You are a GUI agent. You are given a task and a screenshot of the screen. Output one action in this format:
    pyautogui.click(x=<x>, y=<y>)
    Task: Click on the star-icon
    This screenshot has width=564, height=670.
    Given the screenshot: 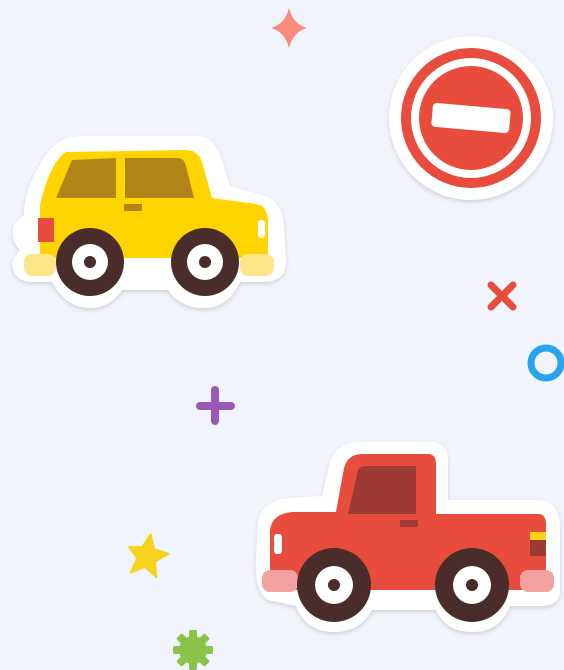 What is the action you would take?
    pyautogui.click(x=149, y=555)
    